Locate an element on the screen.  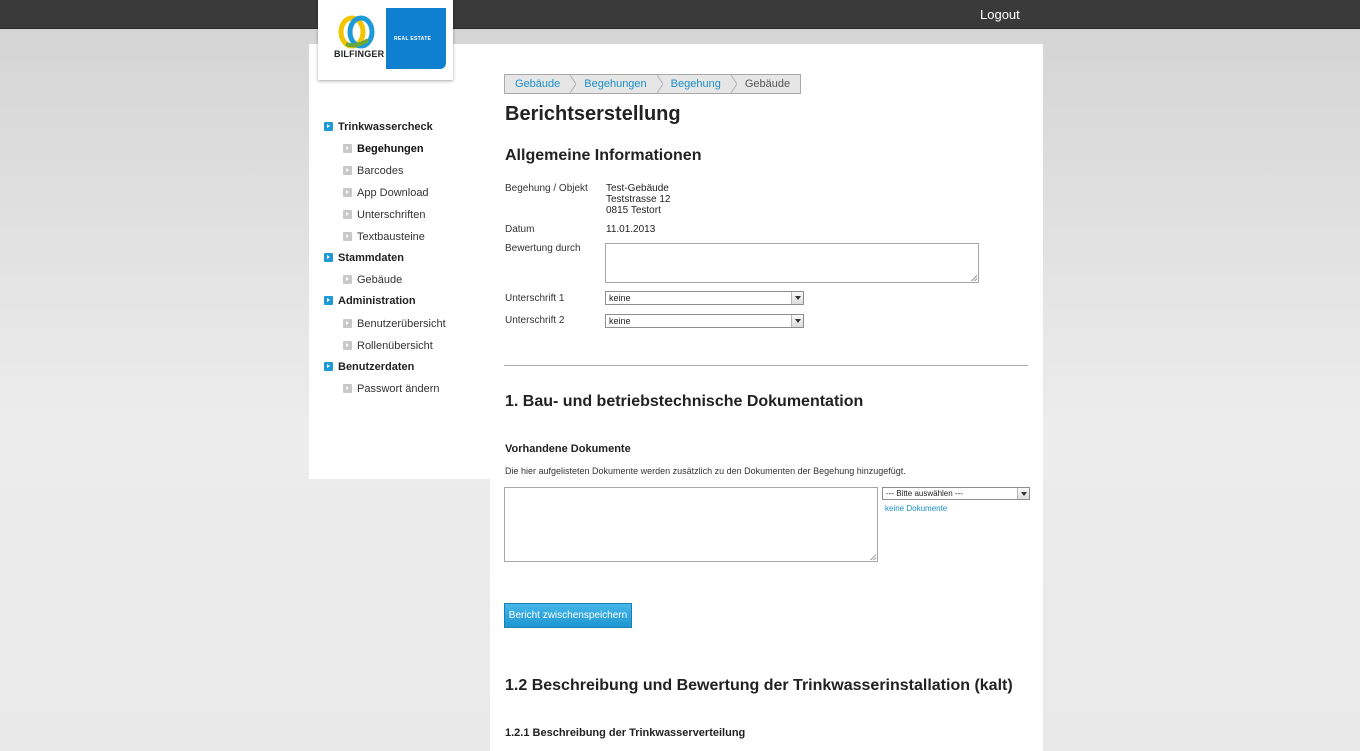
logo-division-block: REAL ESTATE is located at coordinates (416, 38).